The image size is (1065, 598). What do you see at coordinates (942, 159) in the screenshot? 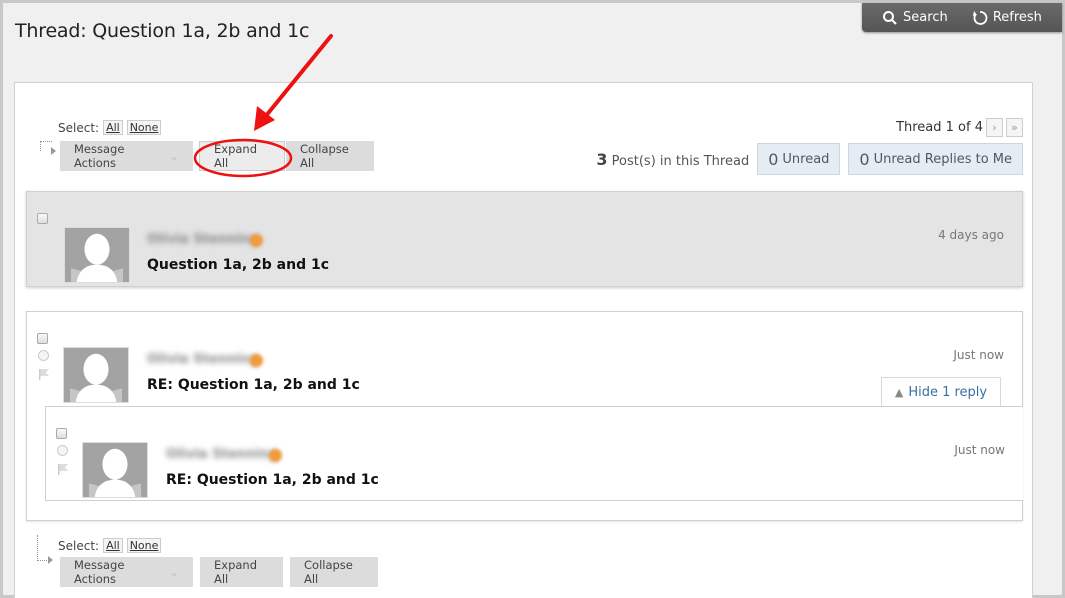
I see `unread-replies-label: Unread Replies to Me` at bounding box center [942, 159].